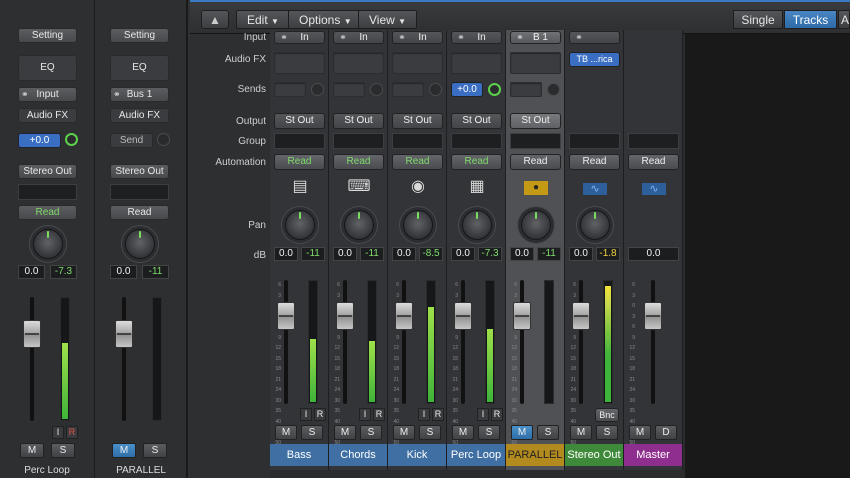  I want to click on tracks-view-button: Tracks, so click(810, 19).